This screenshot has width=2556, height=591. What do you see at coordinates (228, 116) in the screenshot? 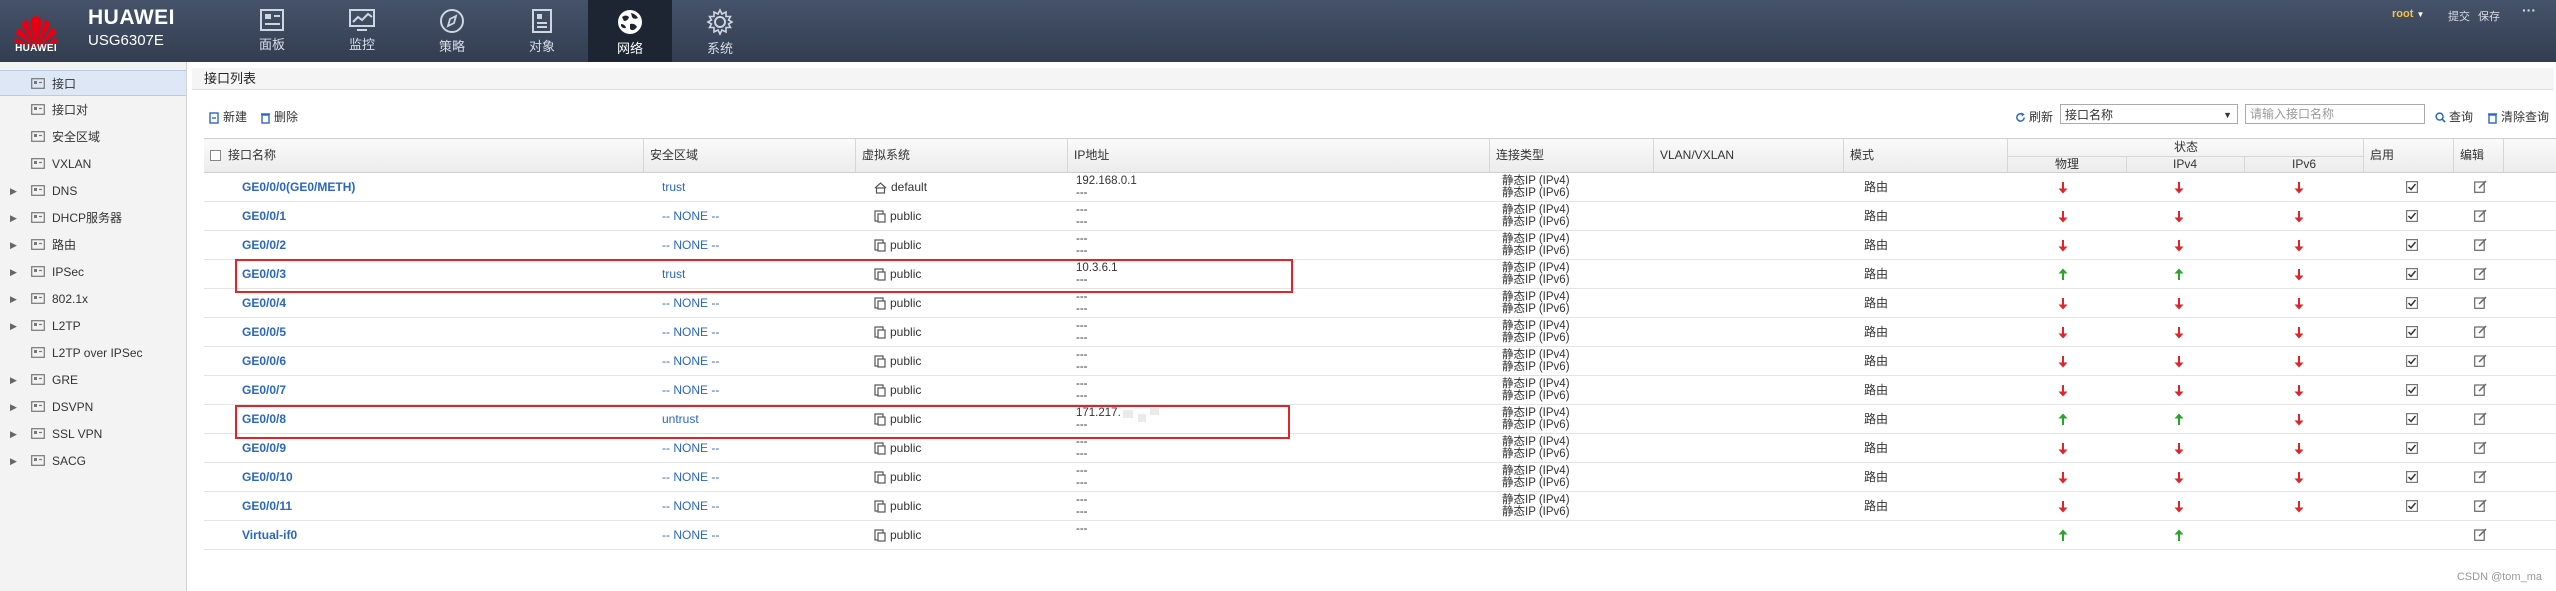
I see `new-button: 新建` at bounding box center [228, 116].